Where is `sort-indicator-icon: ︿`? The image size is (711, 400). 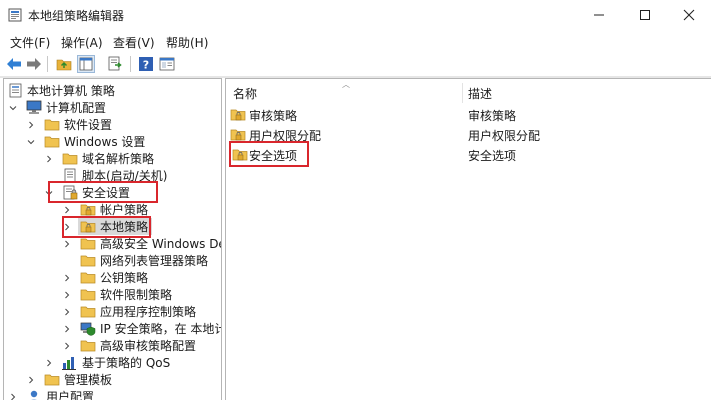 sort-indicator-icon: ︿ is located at coordinates (346, 84).